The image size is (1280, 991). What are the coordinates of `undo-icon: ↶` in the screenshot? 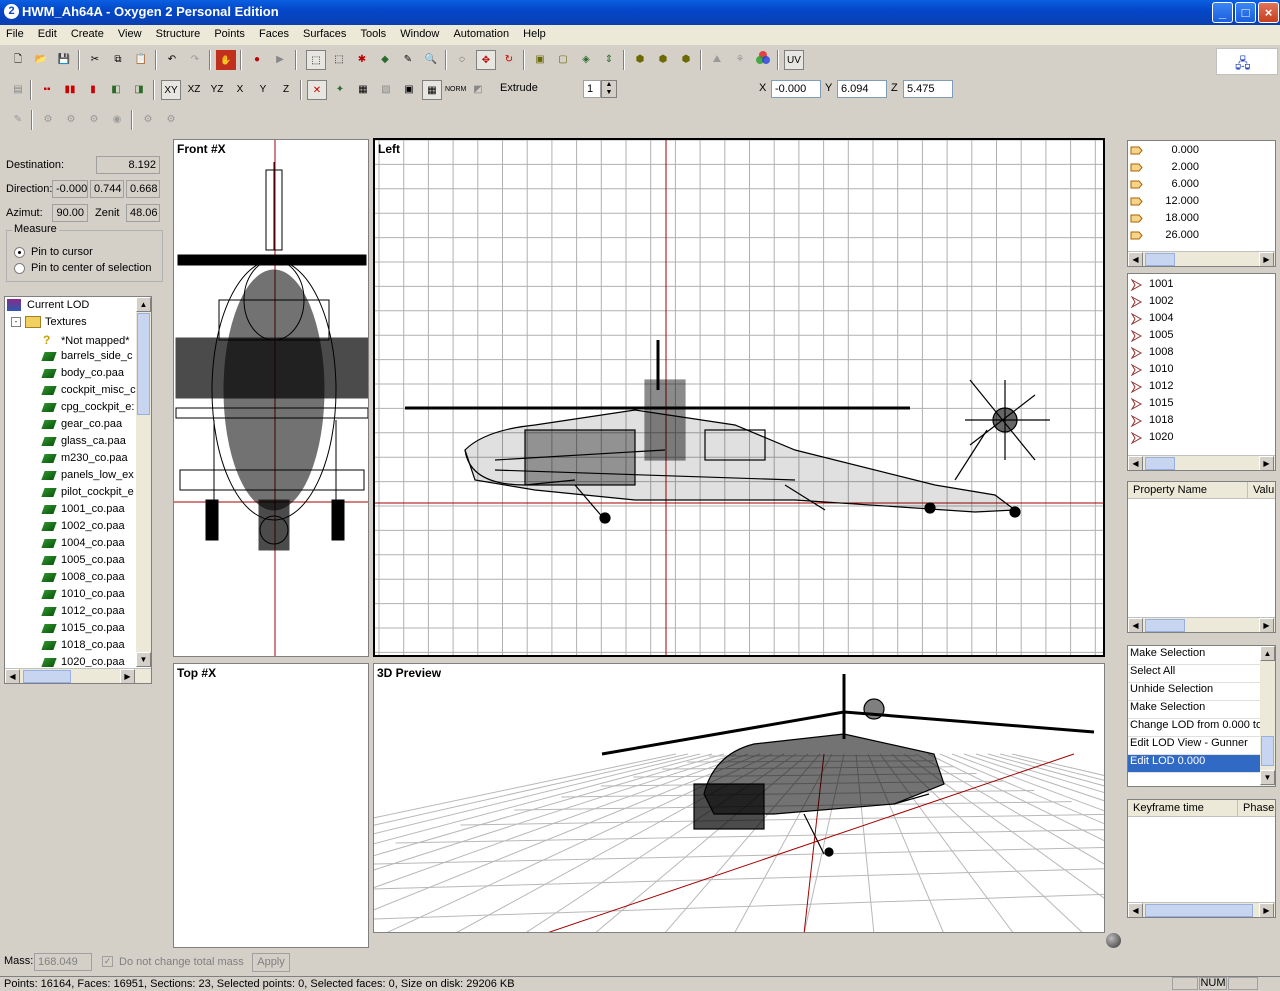 It's located at (172, 60).